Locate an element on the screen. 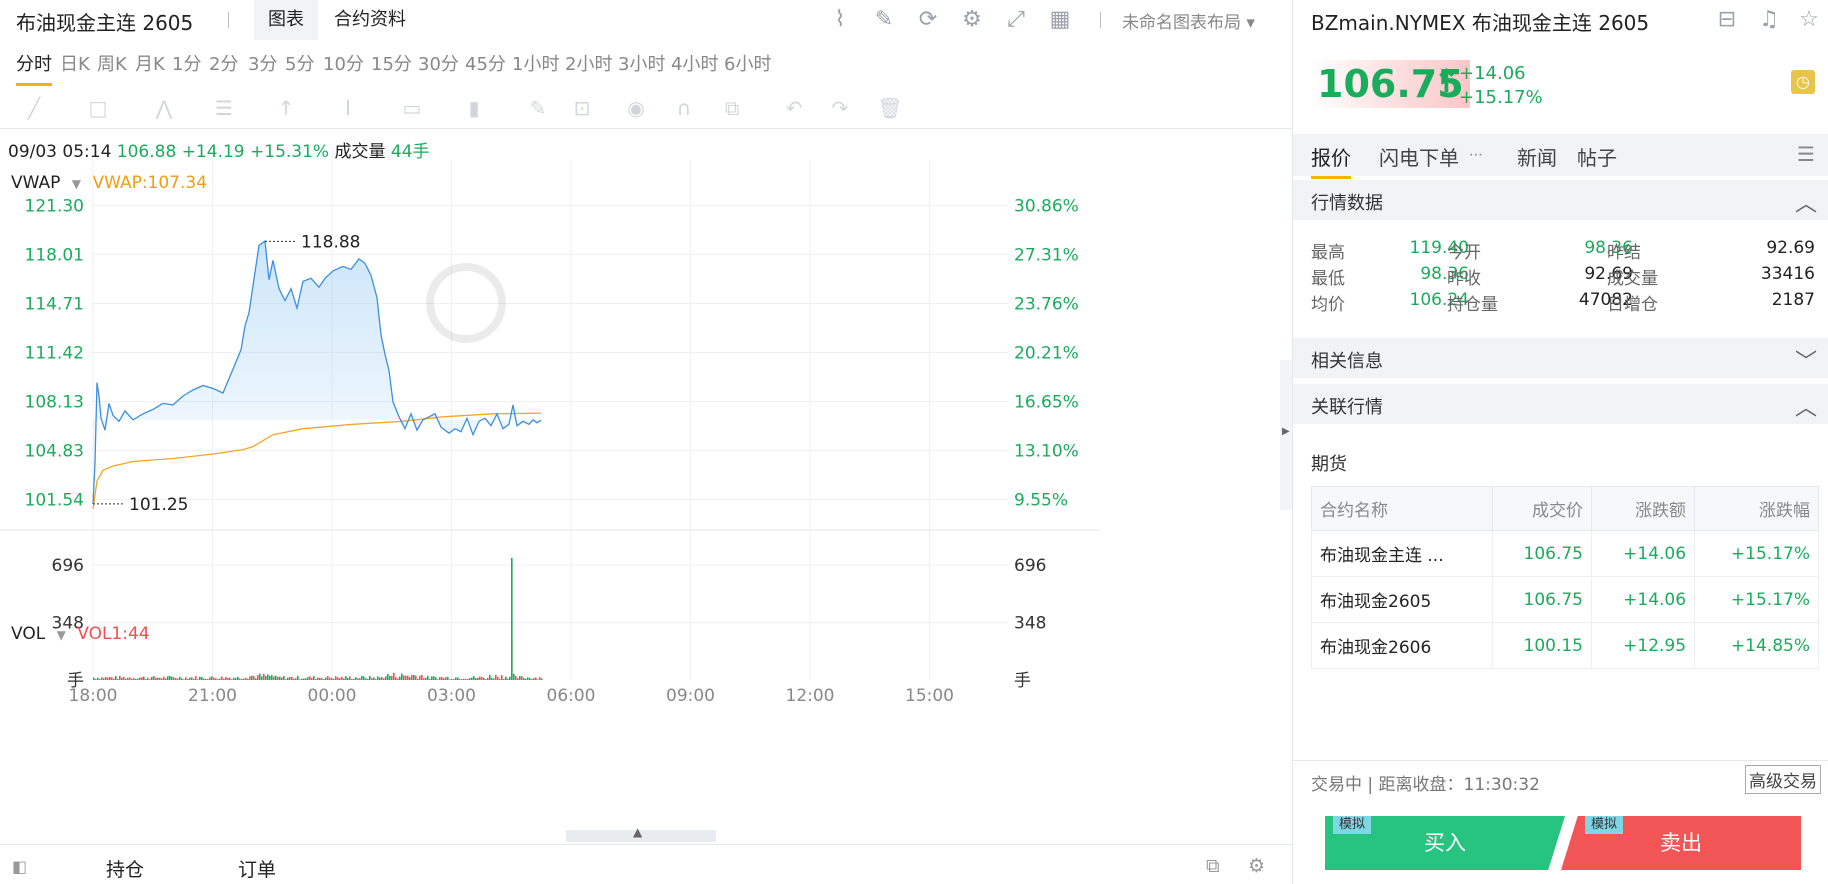 This screenshot has width=1828, height=884. tab-flash-order: 闪电下单 is located at coordinates (1419, 156).